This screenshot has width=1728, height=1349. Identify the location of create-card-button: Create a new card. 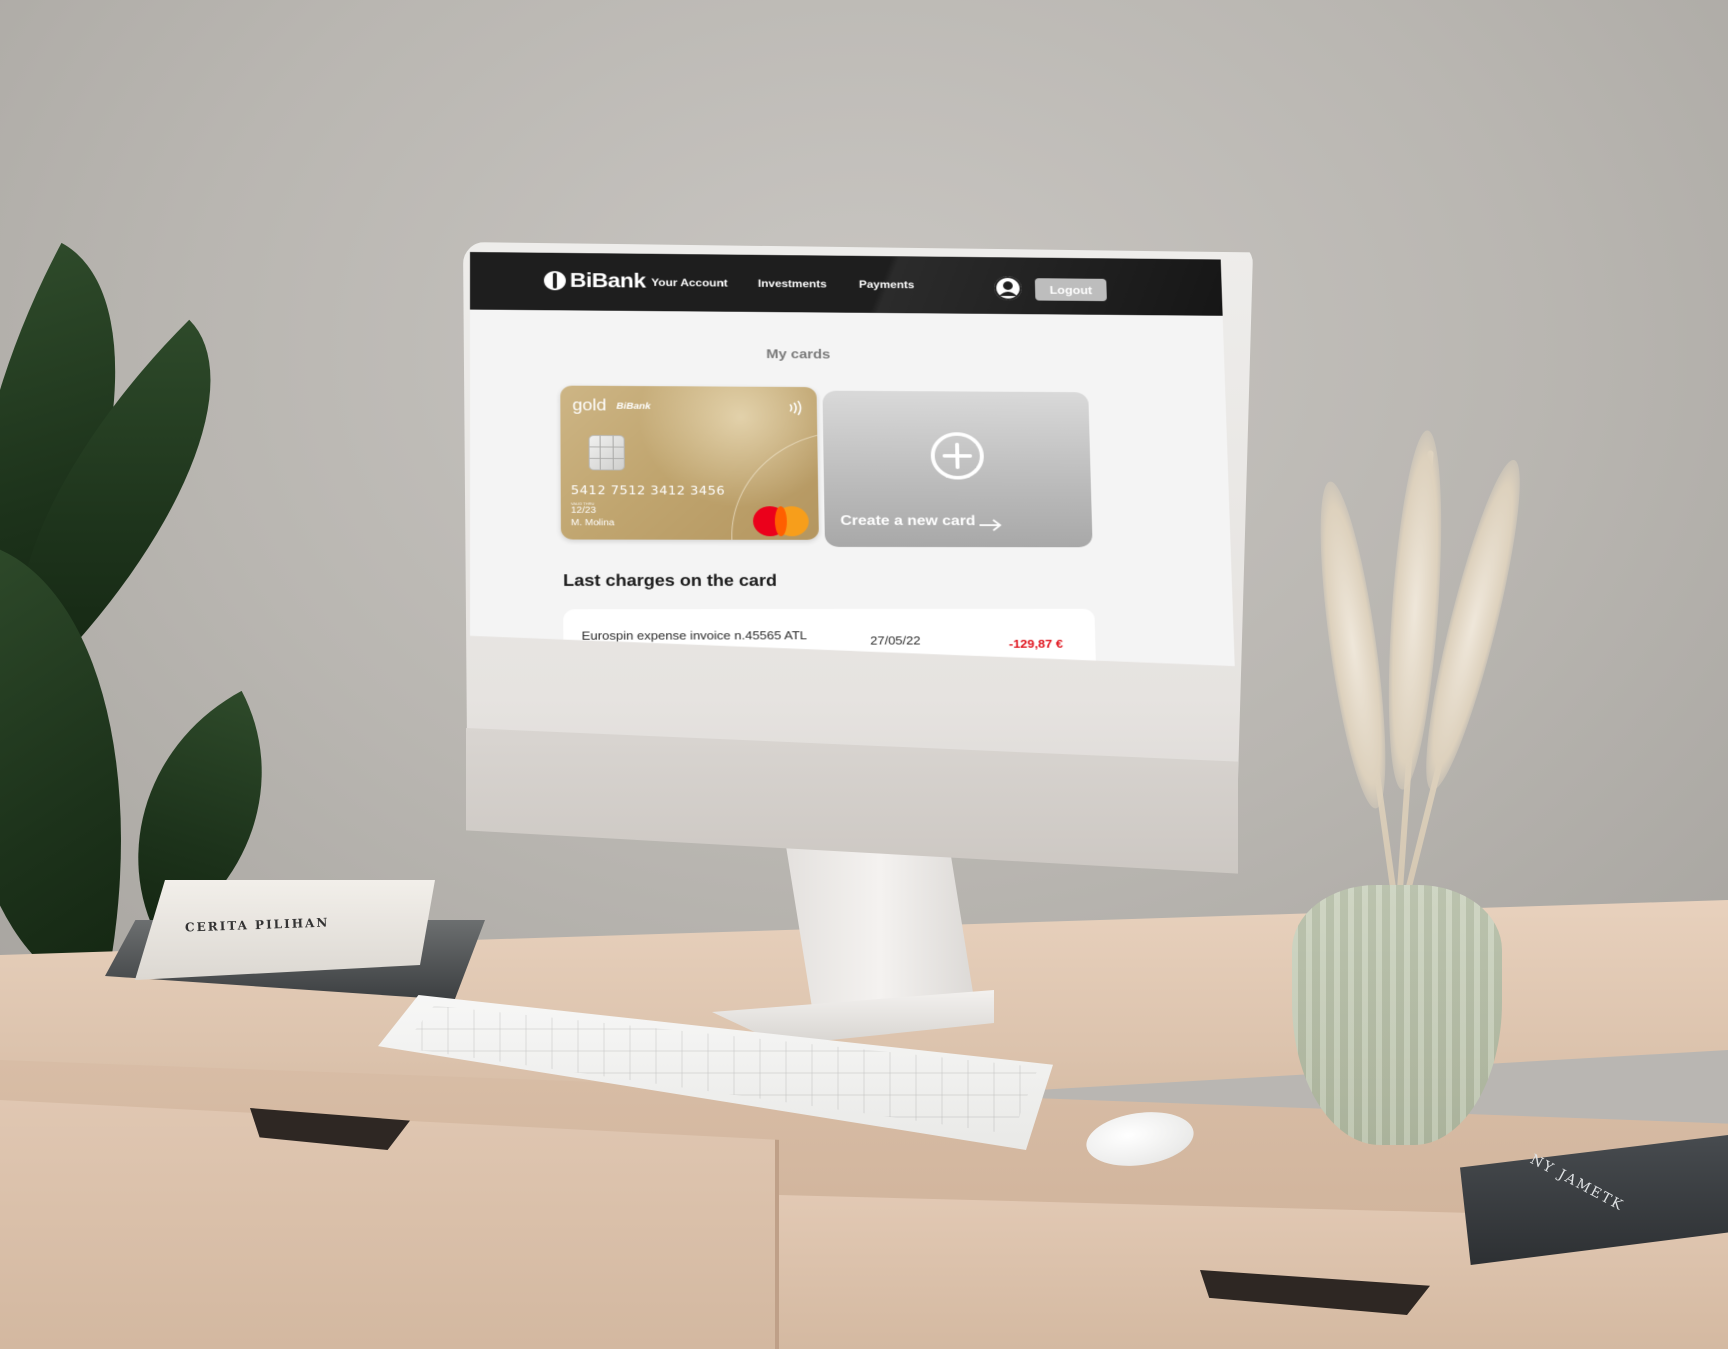
(957, 469).